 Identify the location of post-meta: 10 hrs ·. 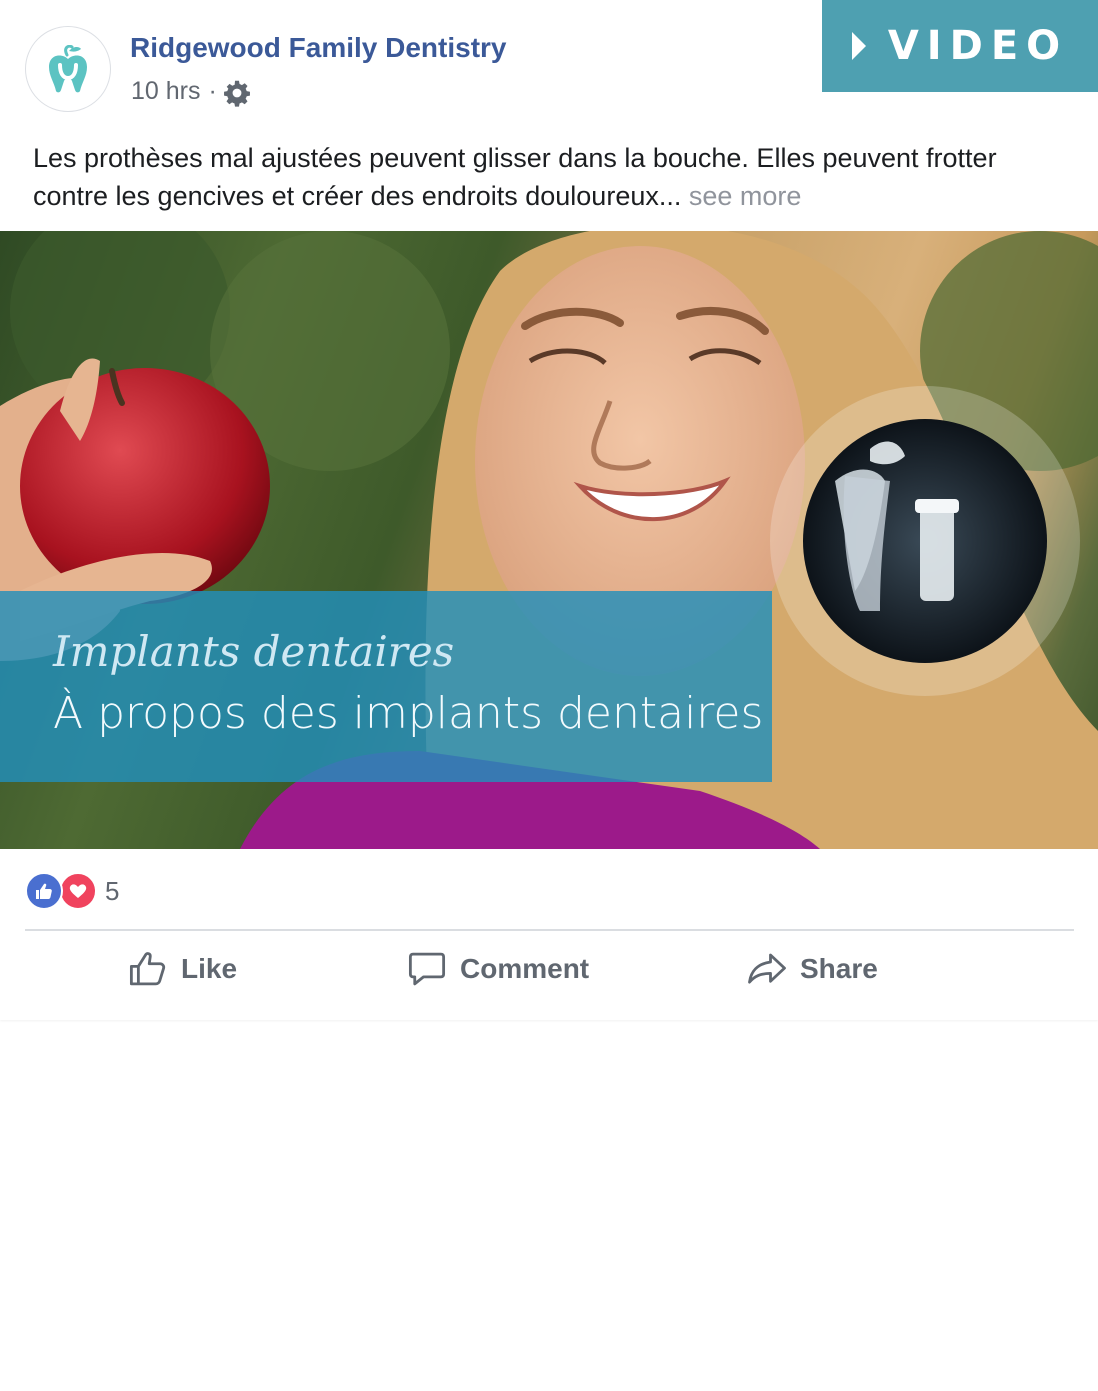
(191, 91).